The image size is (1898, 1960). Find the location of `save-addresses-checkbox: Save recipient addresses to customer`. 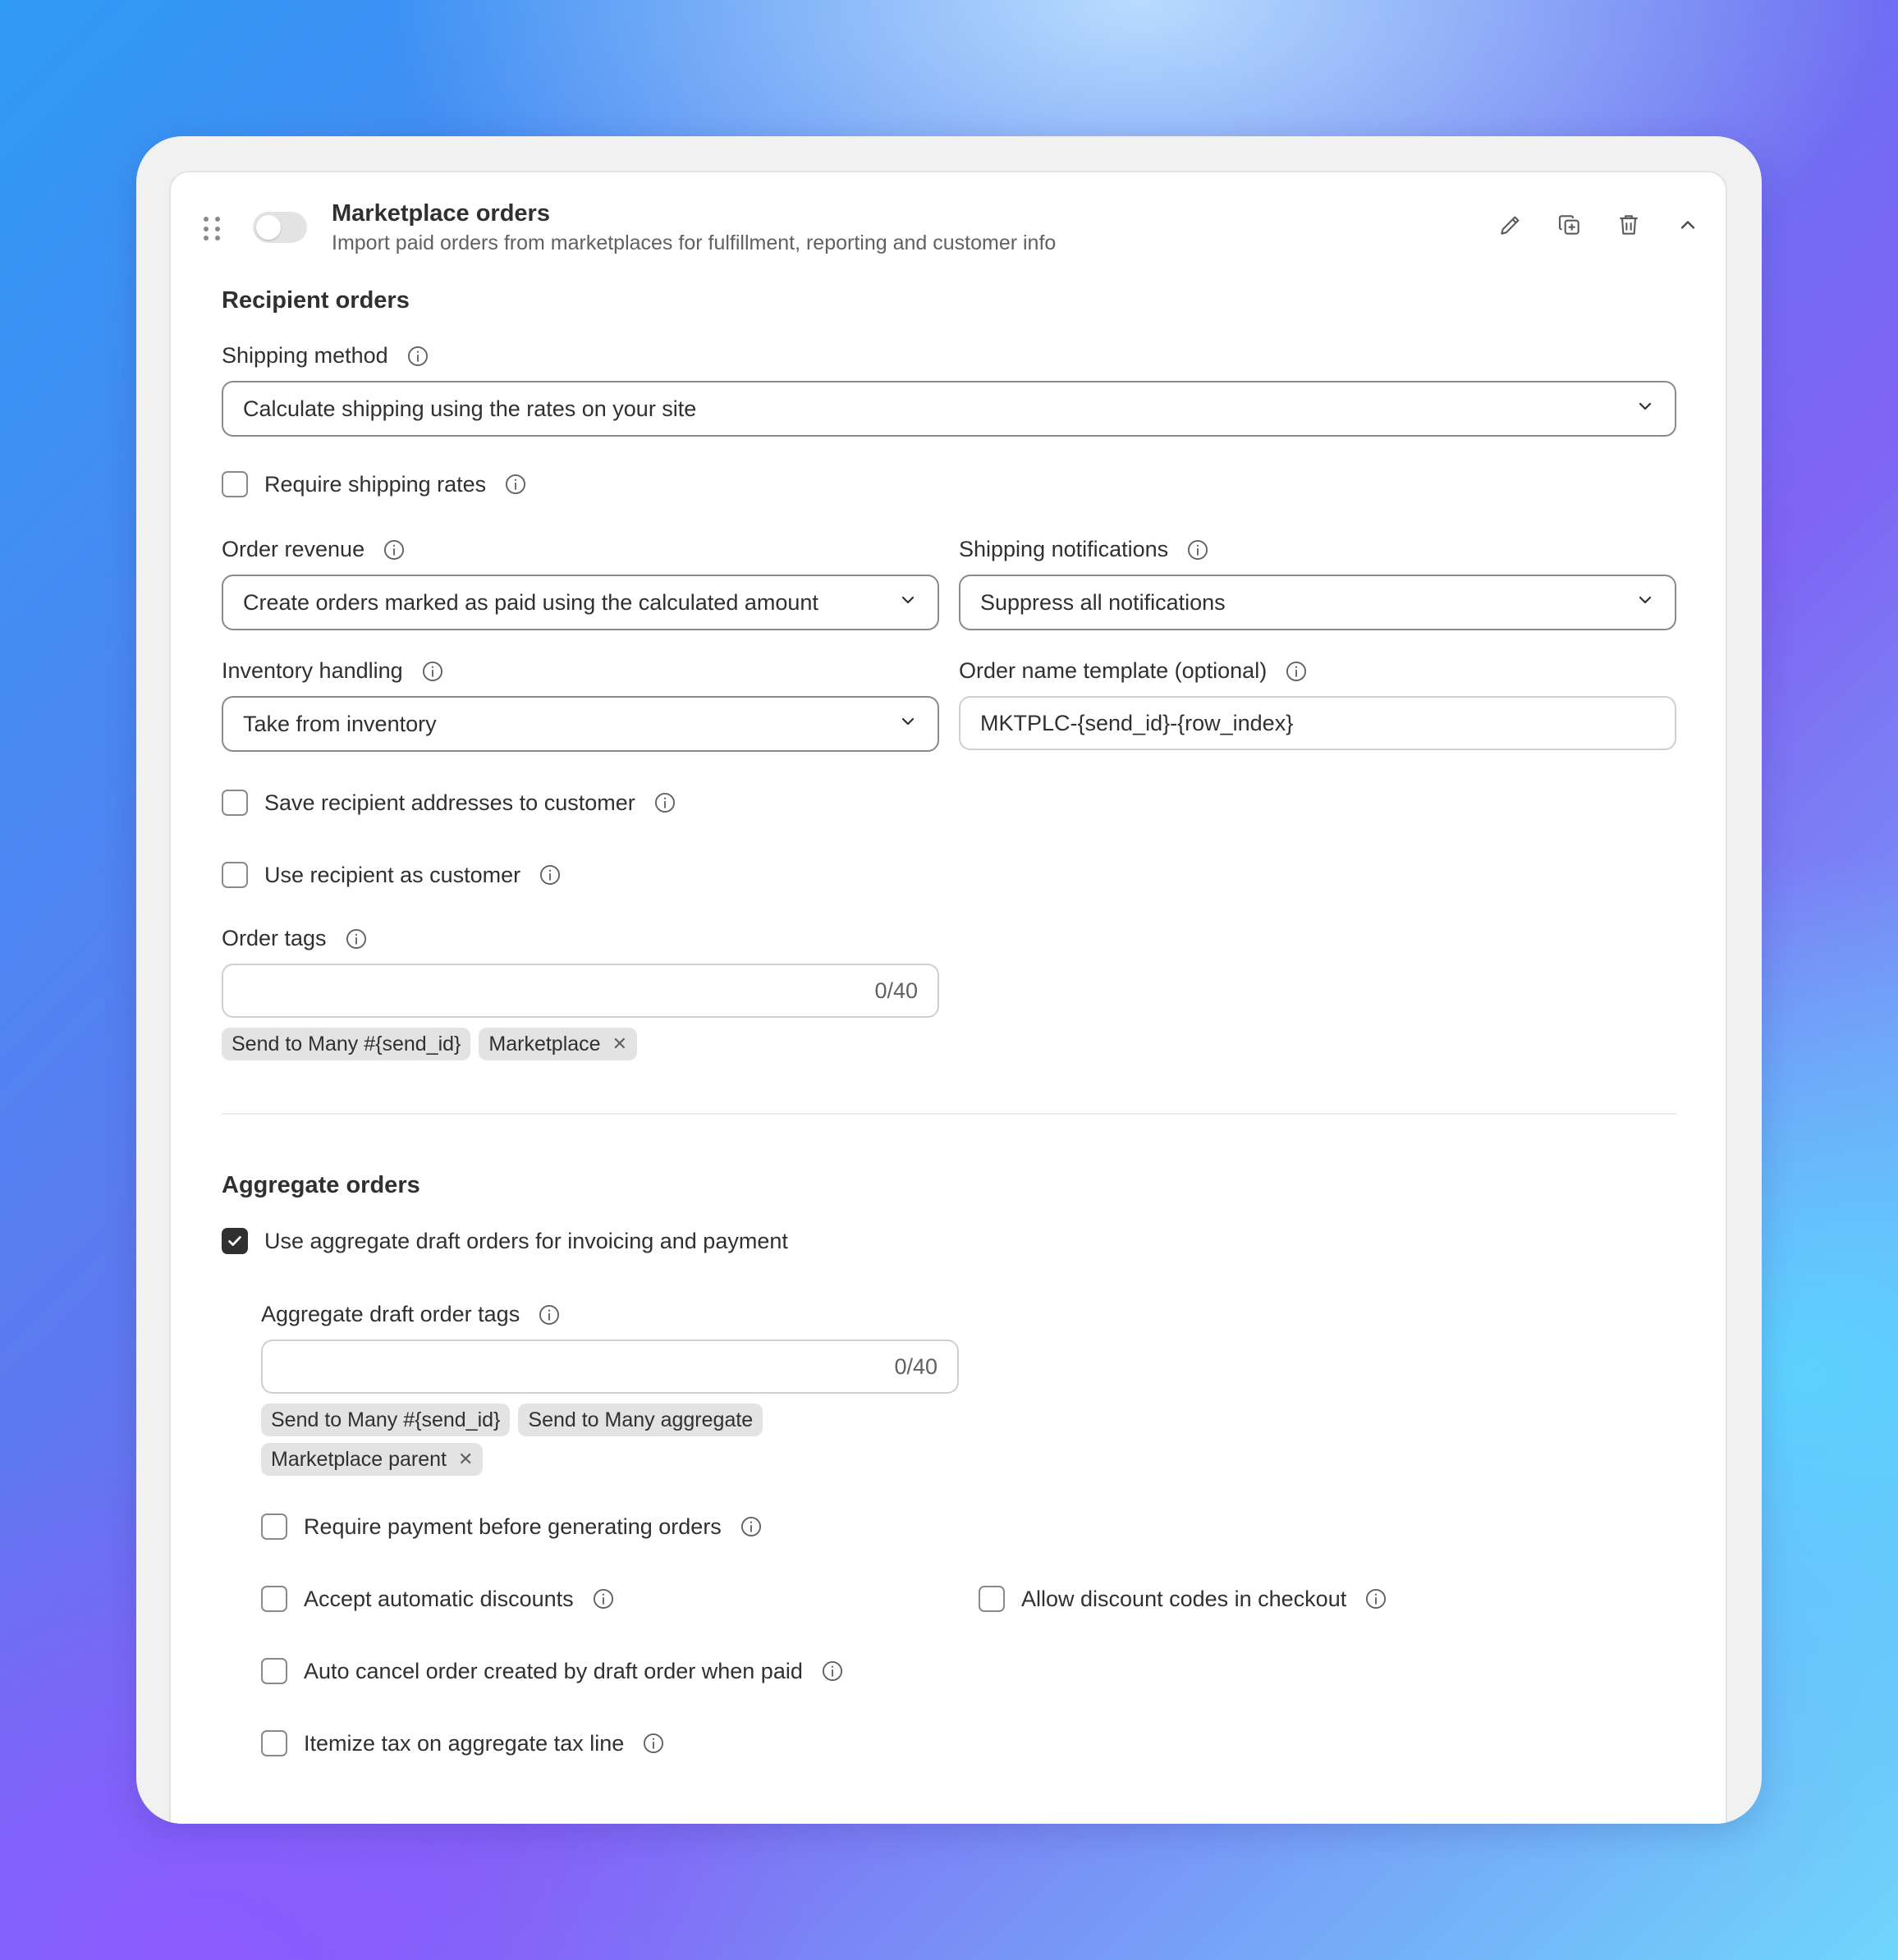

save-addresses-checkbox: Save recipient addresses to customer is located at coordinates (449, 803).